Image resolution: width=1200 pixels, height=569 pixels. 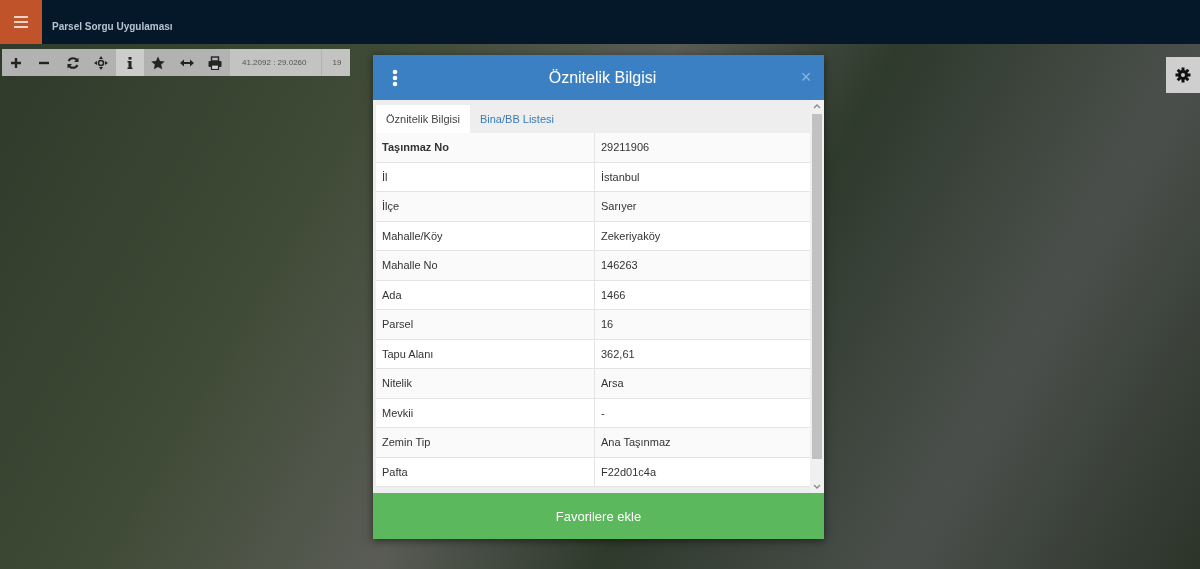 What do you see at coordinates (607, 325) in the screenshot?
I see `field-value: 16` at bounding box center [607, 325].